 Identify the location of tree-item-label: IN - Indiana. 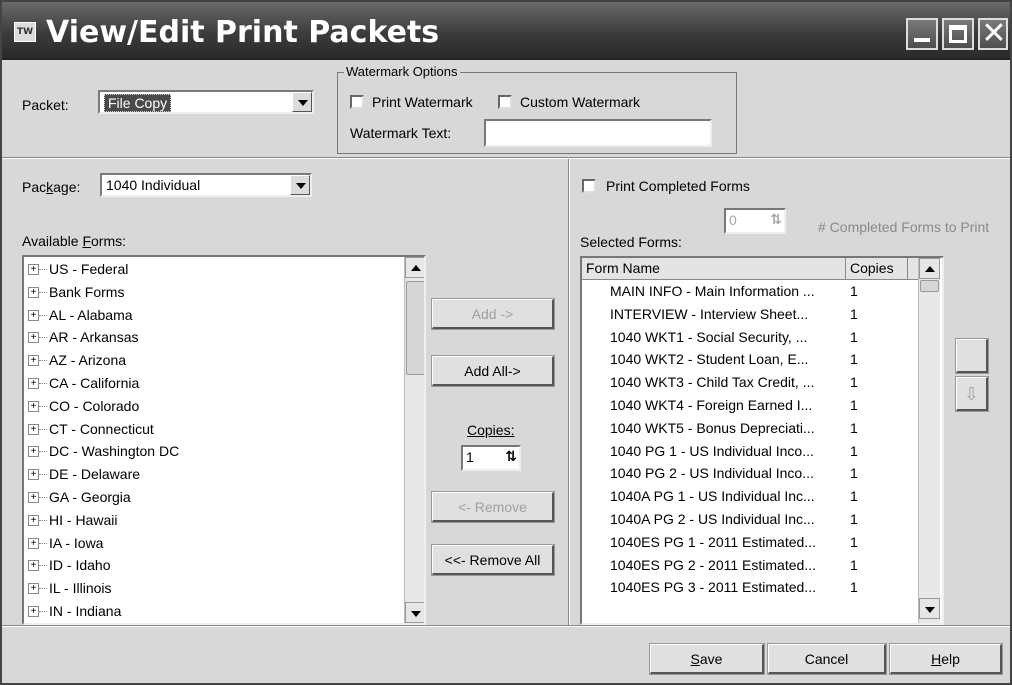
(85, 611).